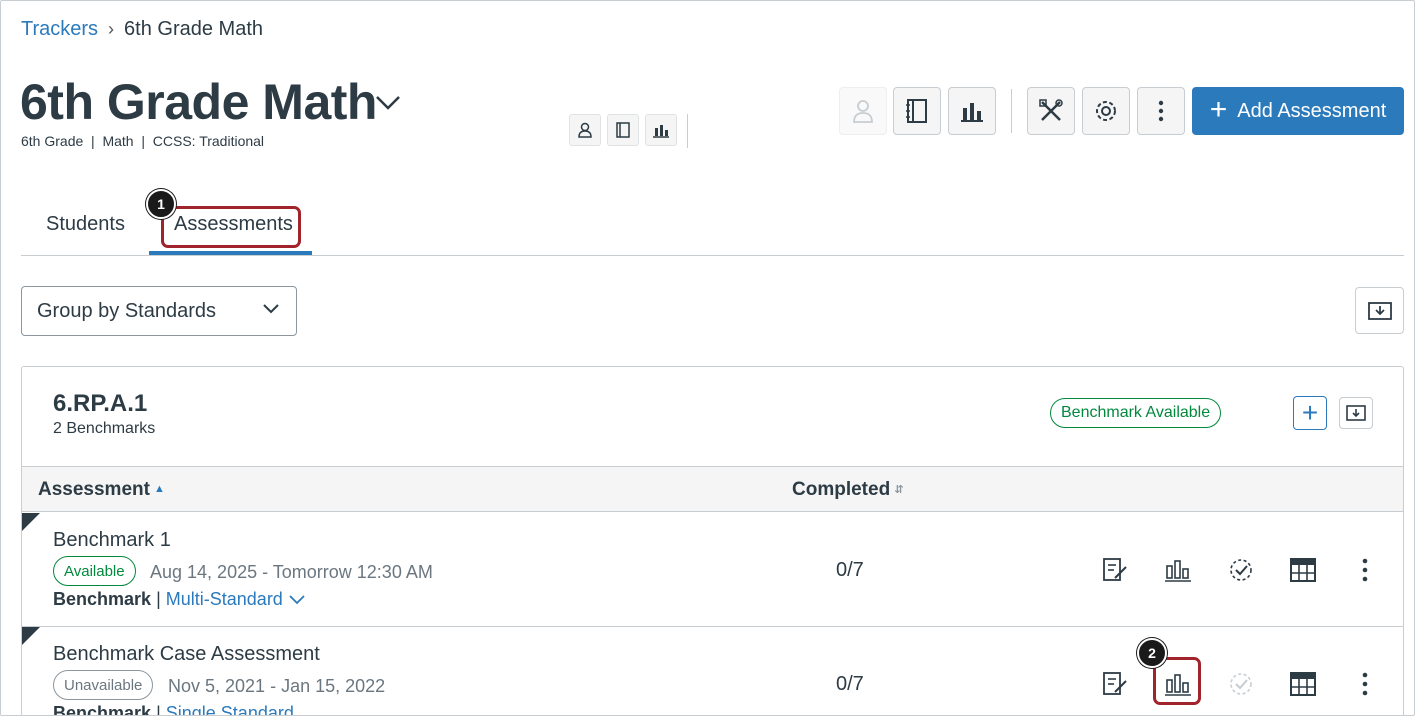 This screenshot has height=716, width=1415. Describe the element at coordinates (229, 709) in the screenshot. I see `standard-label: Single Standard` at that location.